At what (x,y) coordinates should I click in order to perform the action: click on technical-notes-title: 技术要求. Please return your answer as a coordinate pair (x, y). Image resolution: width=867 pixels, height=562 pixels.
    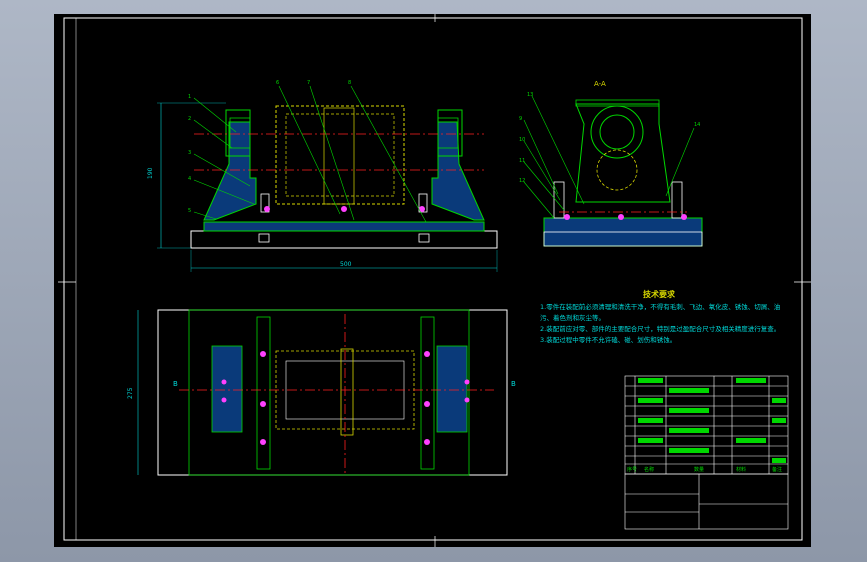
    Looking at the image, I should click on (659, 294).